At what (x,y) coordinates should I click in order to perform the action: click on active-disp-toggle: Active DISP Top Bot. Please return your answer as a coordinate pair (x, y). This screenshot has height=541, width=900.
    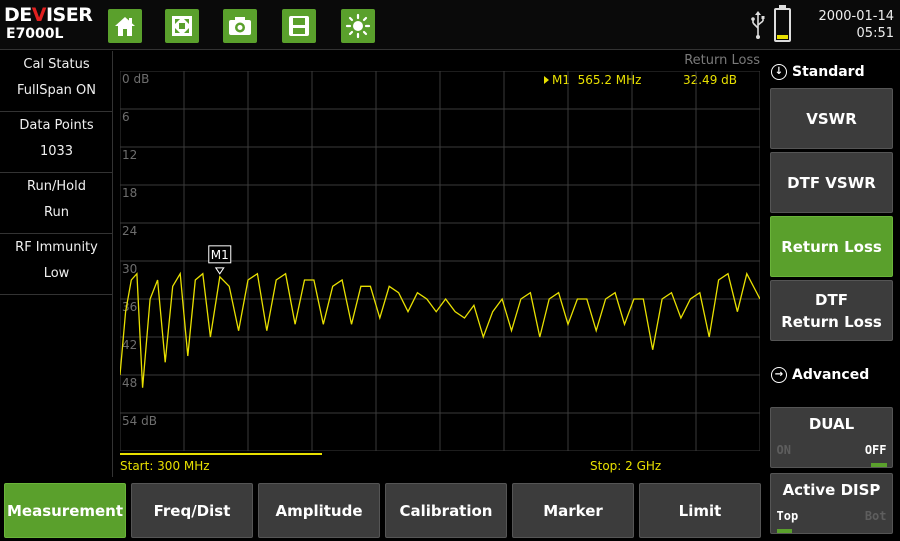
    Looking at the image, I should click on (831, 503).